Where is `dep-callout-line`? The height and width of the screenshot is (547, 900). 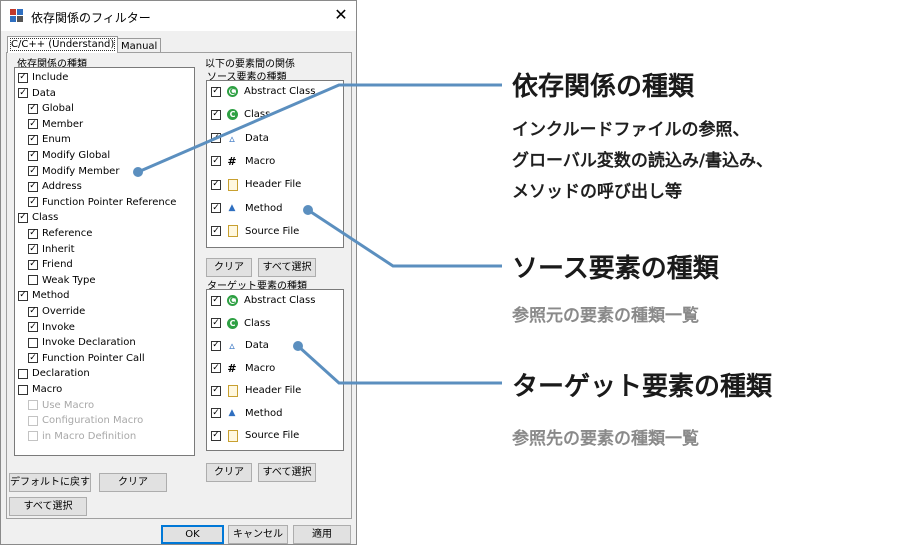 dep-callout-line is located at coordinates (319, 128).